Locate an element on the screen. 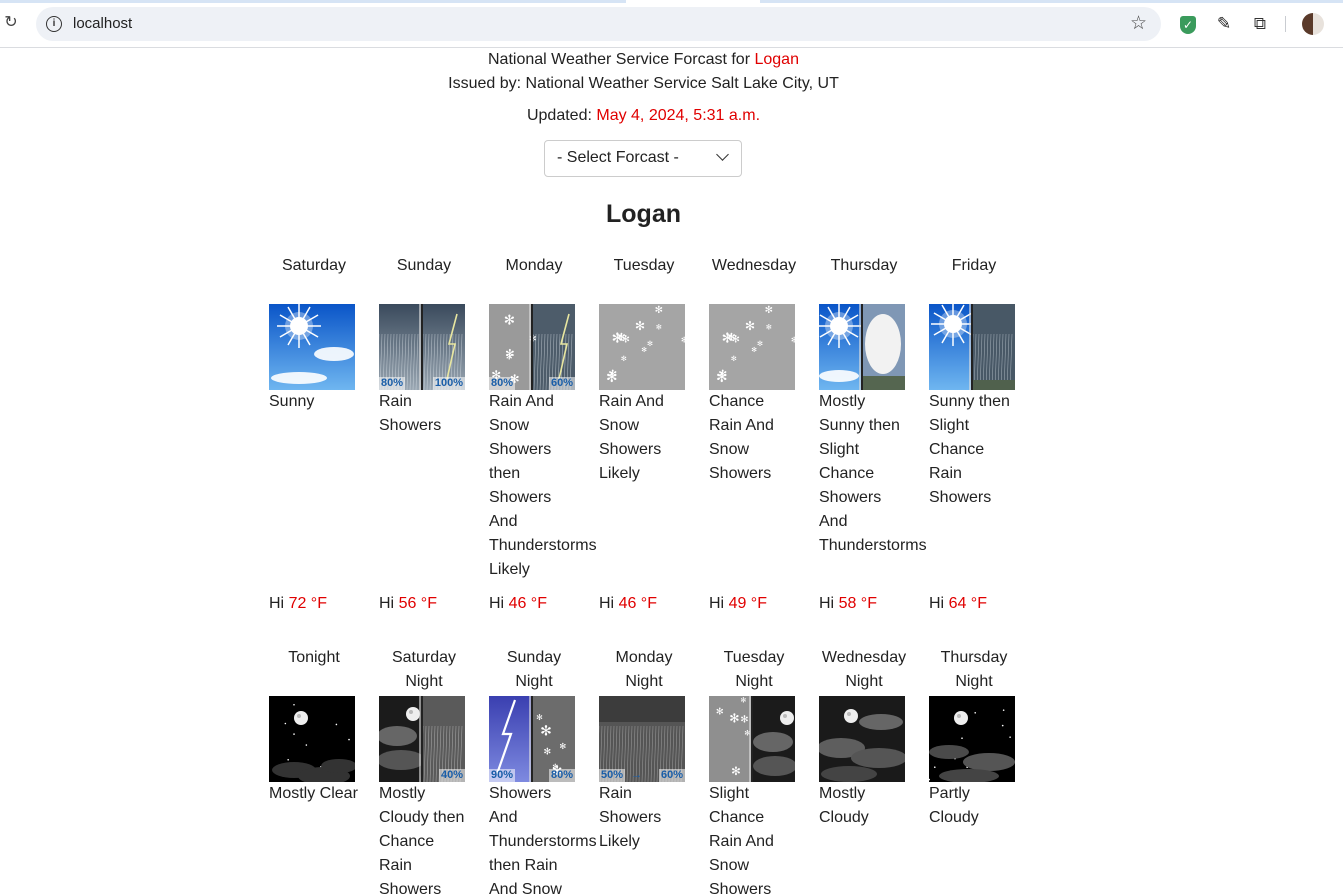  precip-chance-left: 90% is located at coordinates (502, 775).